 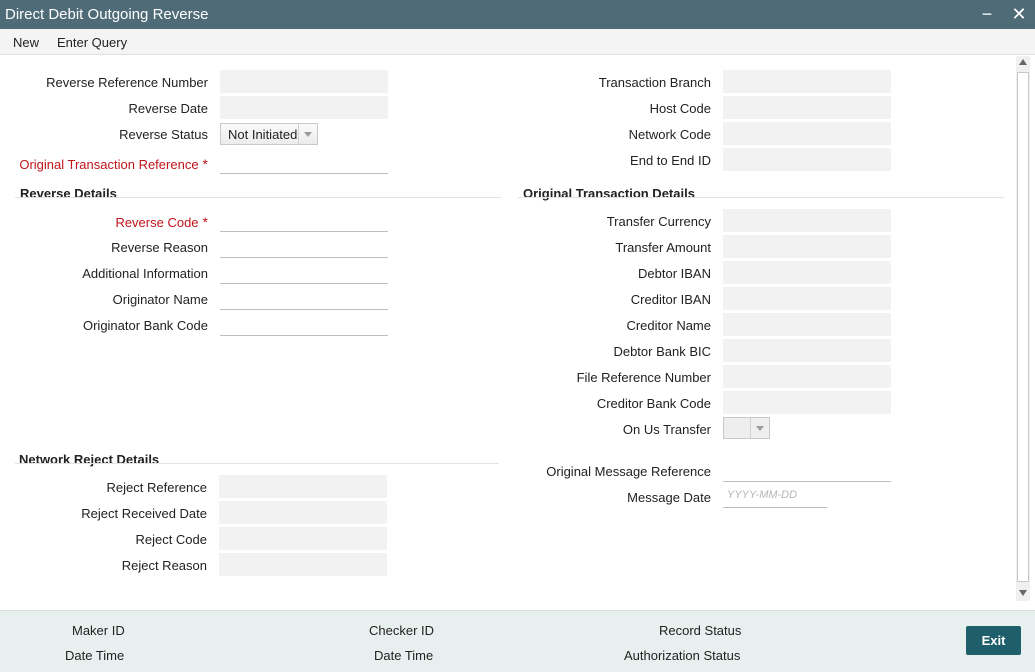 What do you see at coordinates (127, 82) in the screenshot?
I see `reverse-reference-number-label: Reverse Reference Number` at bounding box center [127, 82].